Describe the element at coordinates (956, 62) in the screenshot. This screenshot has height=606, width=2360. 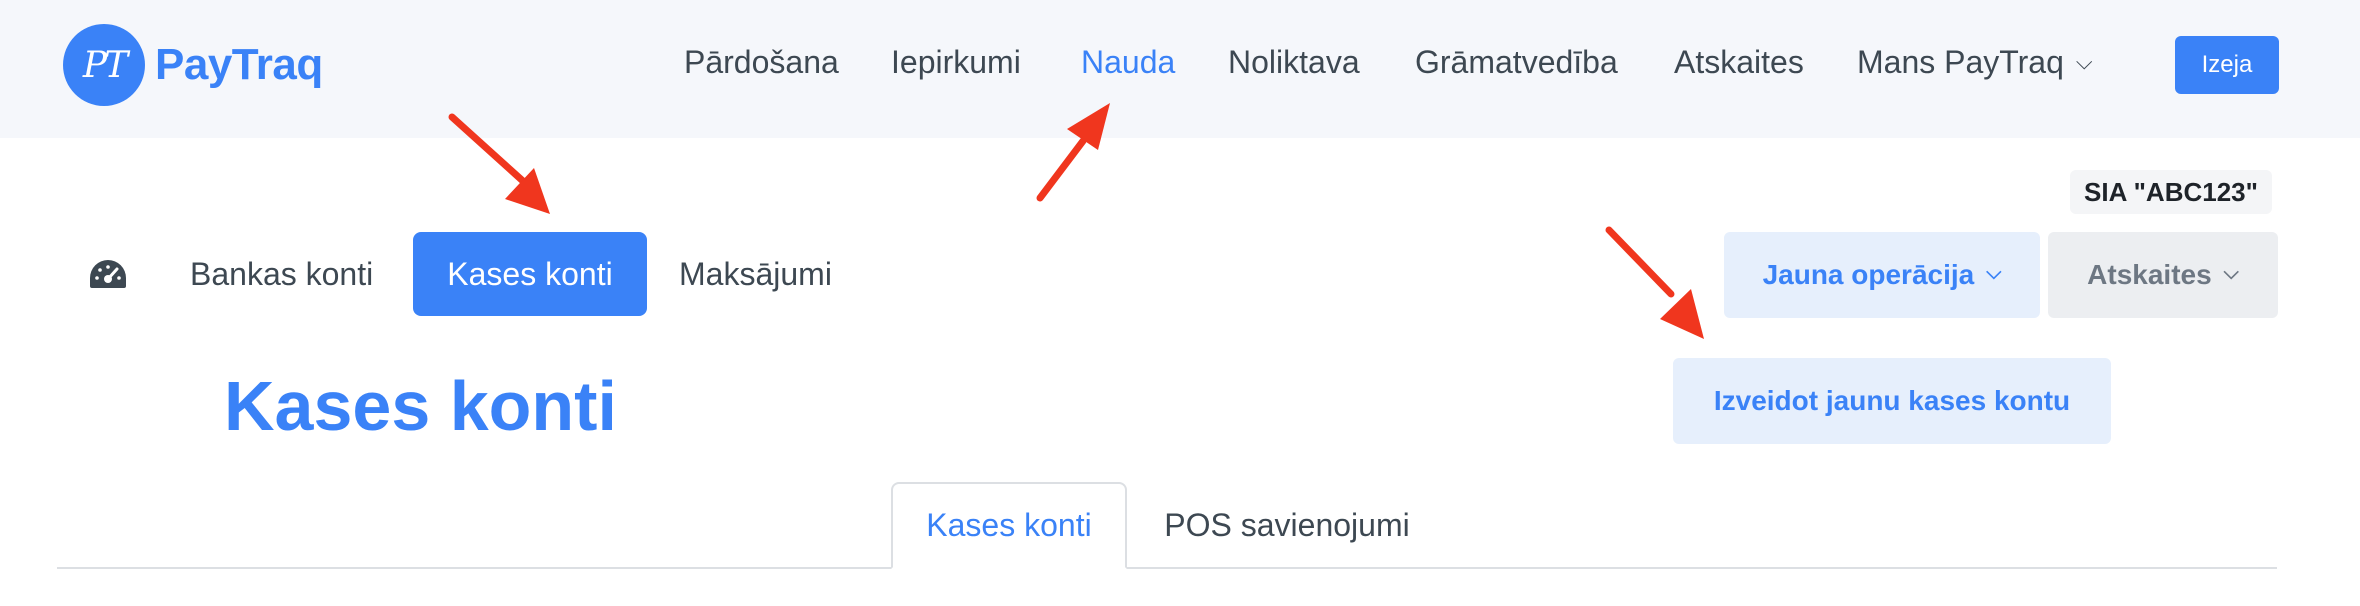
I see `nav-item-purchases: Iepirkumi` at that location.